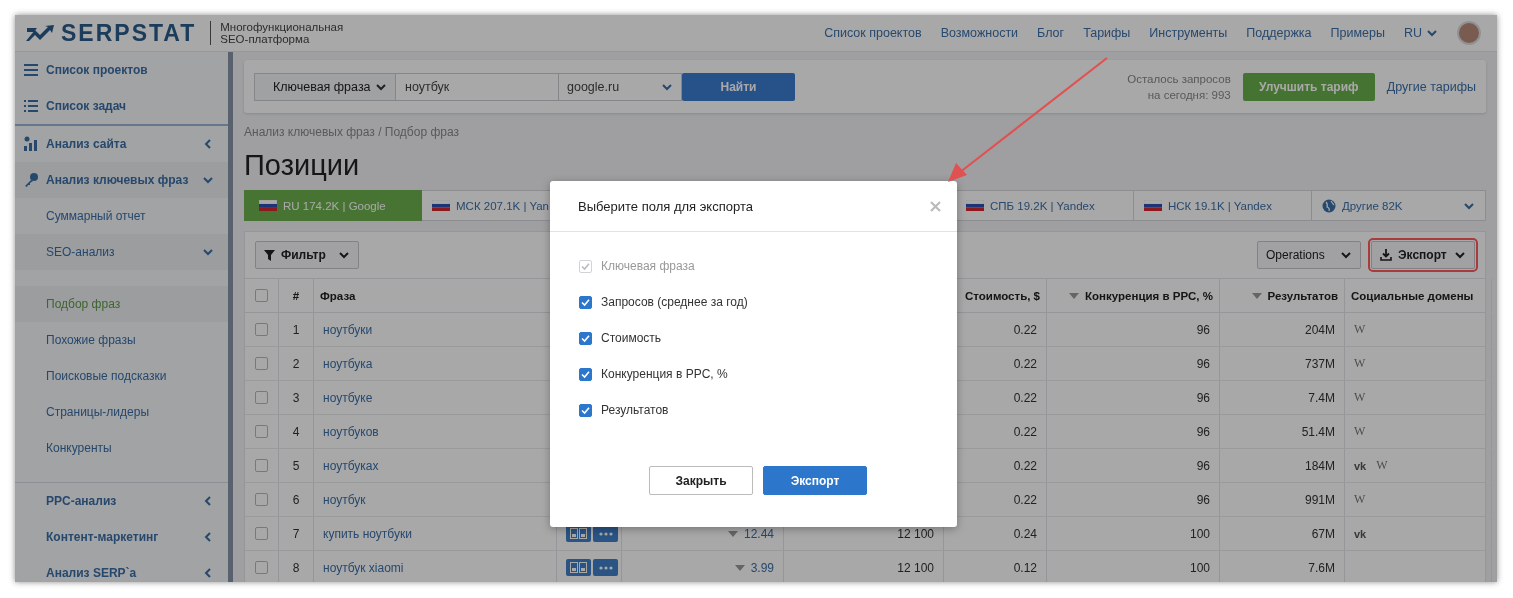 Image resolution: width=1513 pixels, height=598 pixels. What do you see at coordinates (277, 33) in the screenshot?
I see `tagline: Многофункциональная SEO-платформа` at bounding box center [277, 33].